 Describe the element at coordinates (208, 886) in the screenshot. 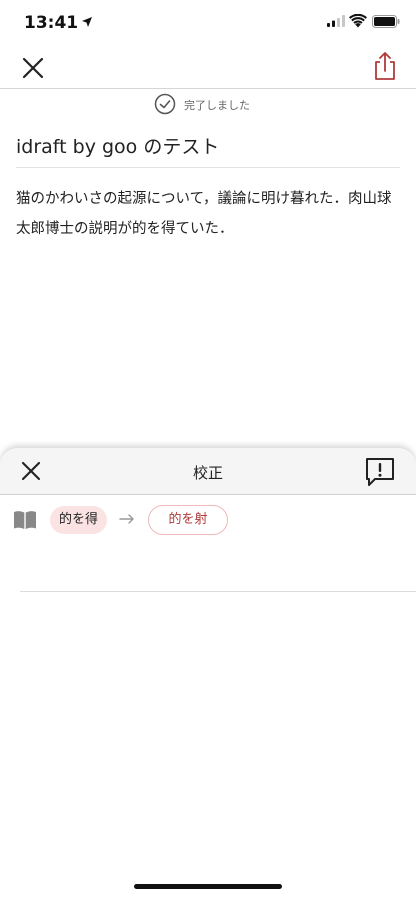

I see `home-indicator` at that location.